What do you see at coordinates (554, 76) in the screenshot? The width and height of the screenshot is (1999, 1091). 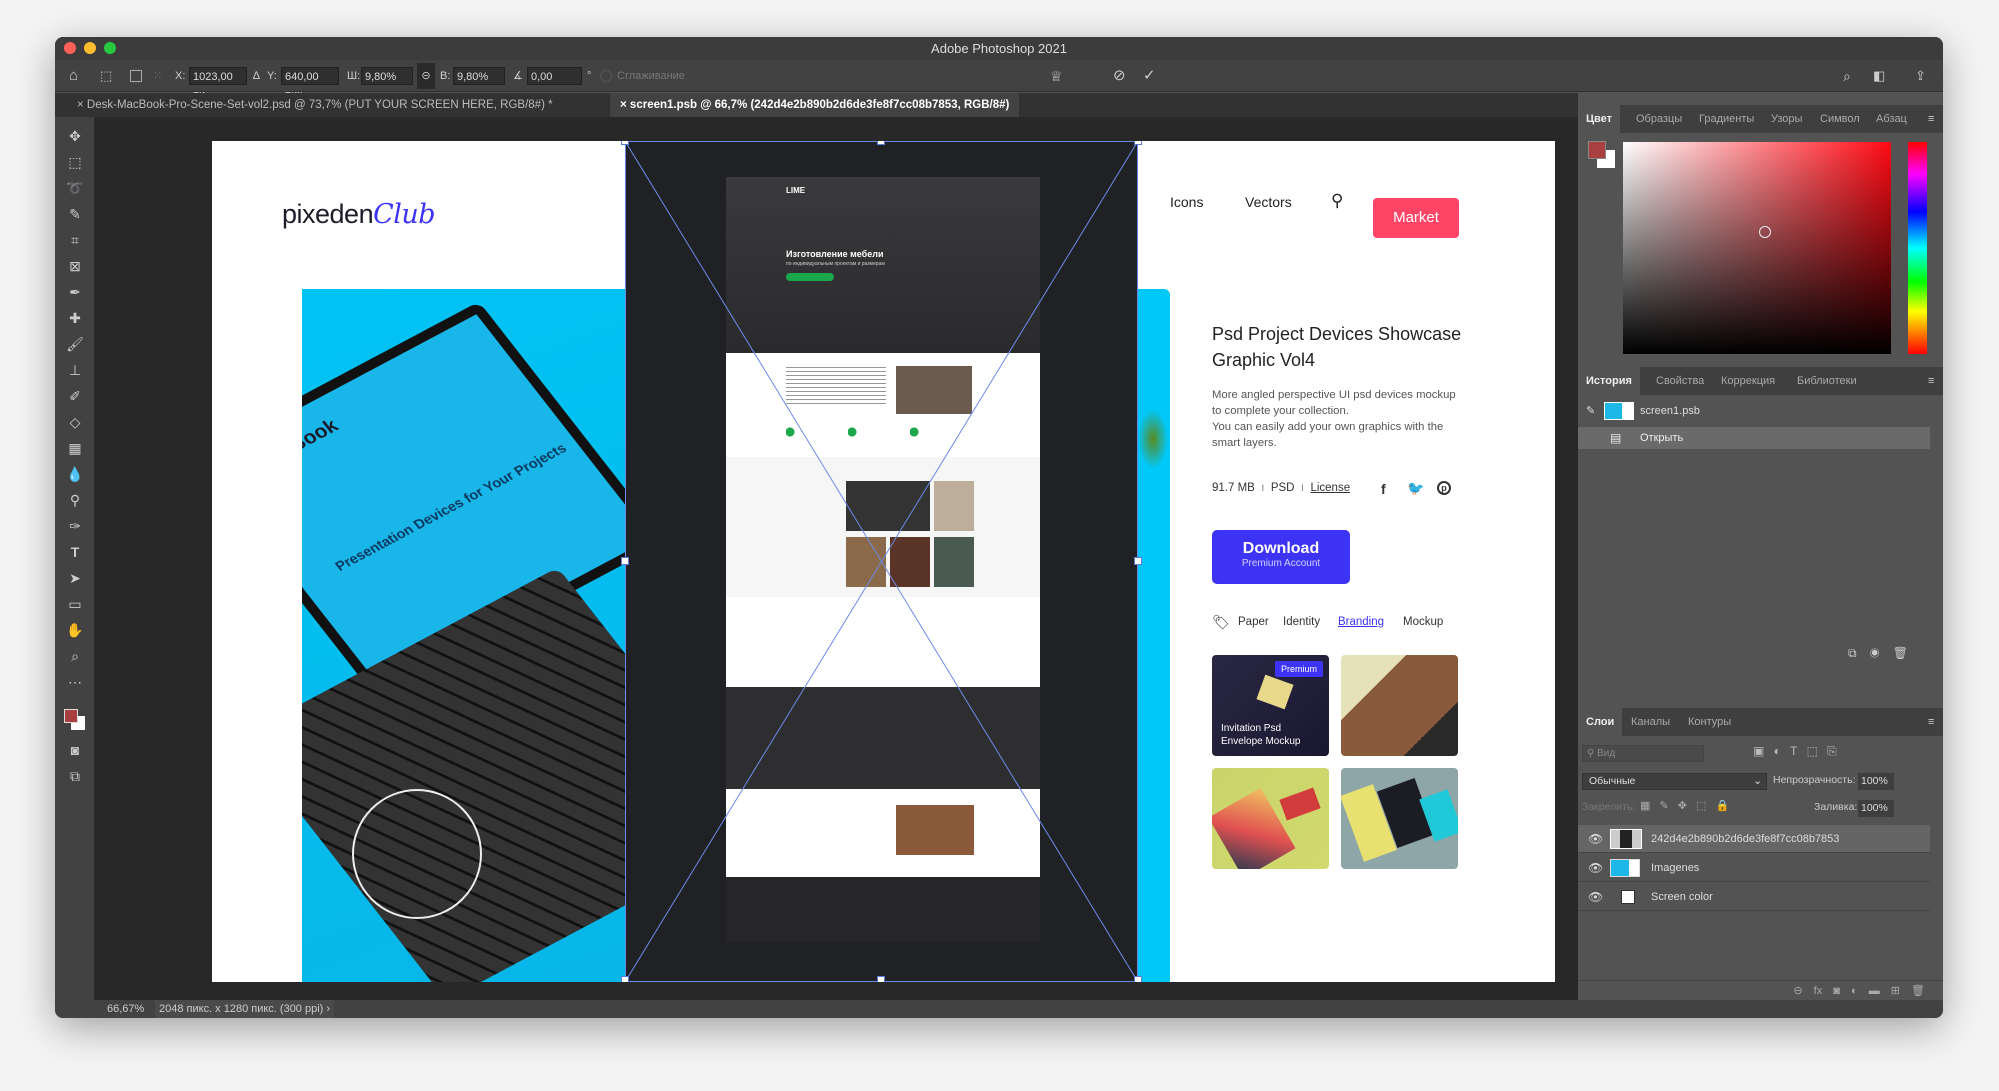 I see `angle-field: 0,00` at bounding box center [554, 76].